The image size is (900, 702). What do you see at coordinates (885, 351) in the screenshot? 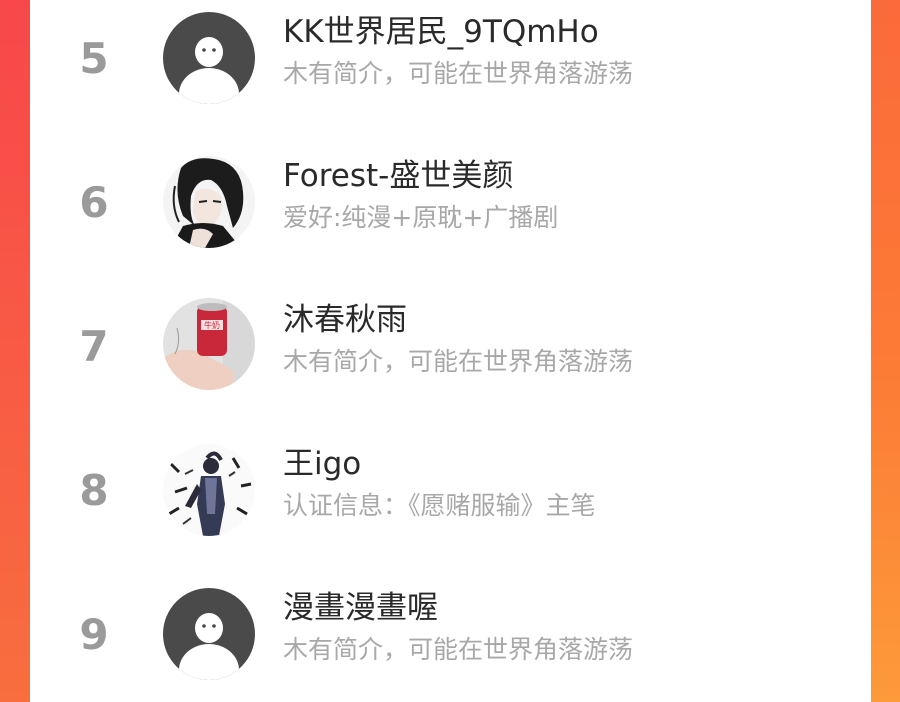
I see `background-gradient-right` at bounding box center [885, 351].